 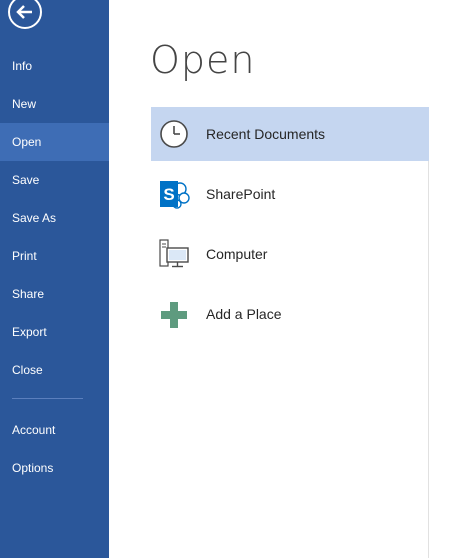 What do you see at coordinates (174, 134) in the screenshot?
I see `clock-icon` at bounding box center [174, 134].